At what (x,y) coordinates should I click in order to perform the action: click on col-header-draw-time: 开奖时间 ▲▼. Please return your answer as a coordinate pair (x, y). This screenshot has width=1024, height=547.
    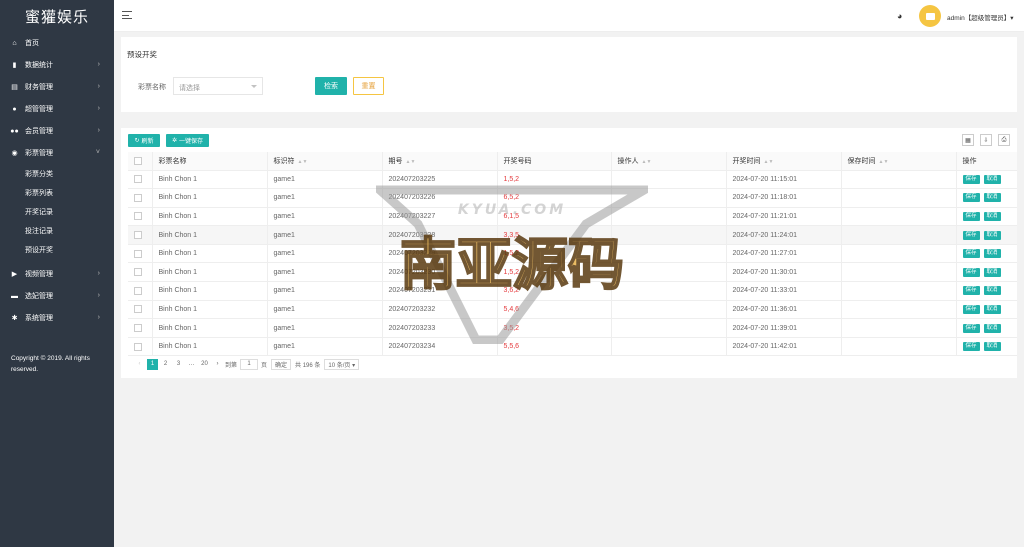
    Looking at the image, I should click on (784, 161).